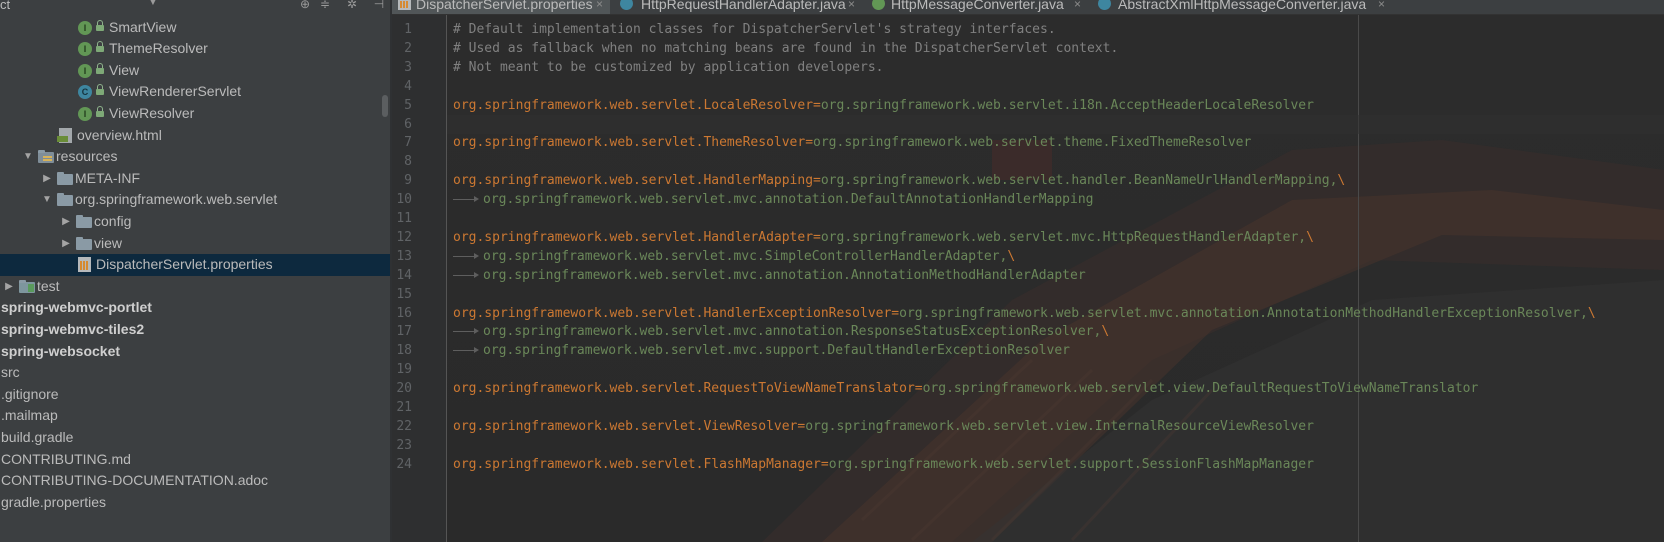 The width and height of the screenshot is (1664, 542). Describe the element at coordinates (195, 481) in the screenshot. I see `tree-item: CONTRIBUTING-DOCUMENTATION.adoc` at that location.